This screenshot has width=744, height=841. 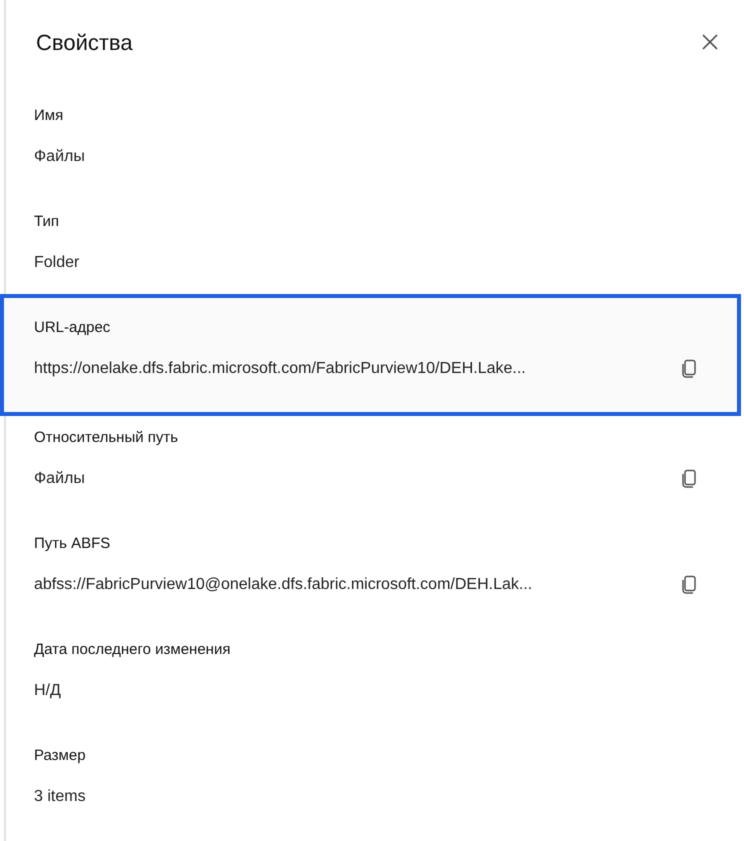 I want to click on property-label: Дата последнего изменения, so click(x=132, y=650).